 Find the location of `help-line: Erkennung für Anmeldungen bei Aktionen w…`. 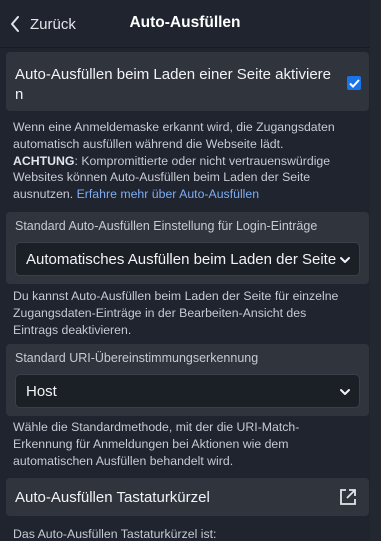

help-line: Erkennung für Anmeldungen bei Aktionen w… is located at coordinates (151, 443).